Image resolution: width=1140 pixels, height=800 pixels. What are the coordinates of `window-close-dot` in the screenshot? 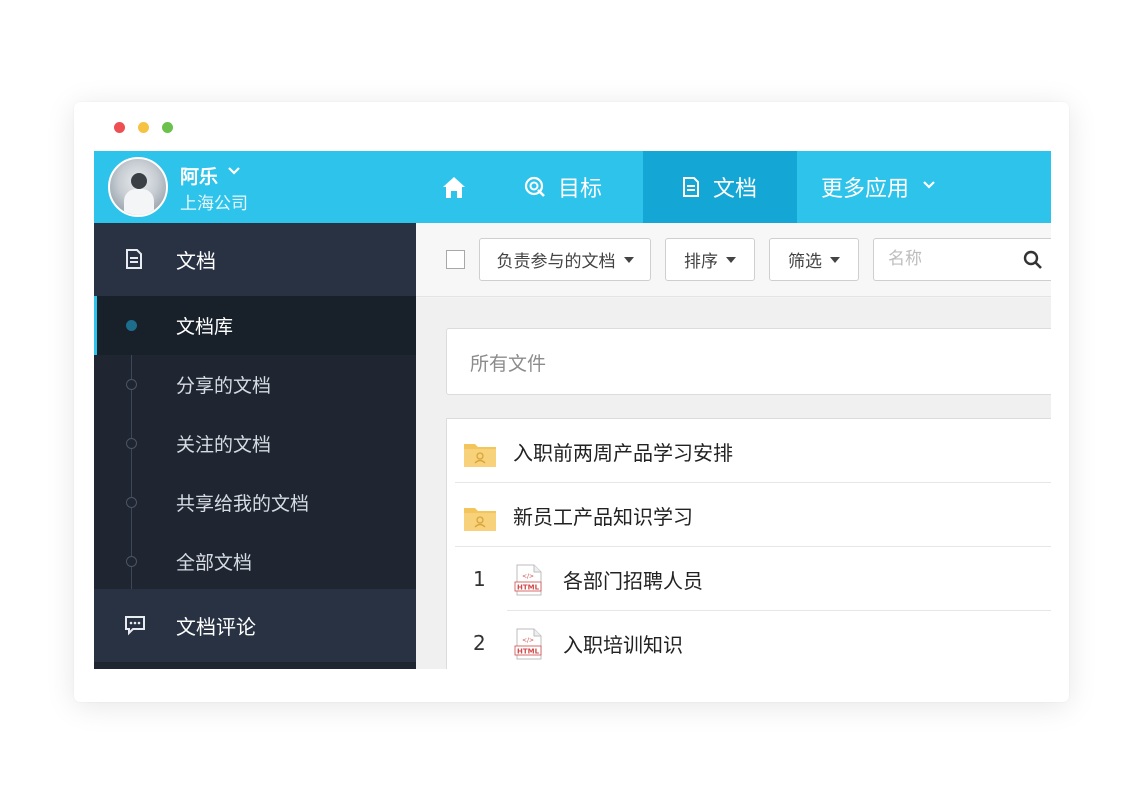 It's located at (119, 127).